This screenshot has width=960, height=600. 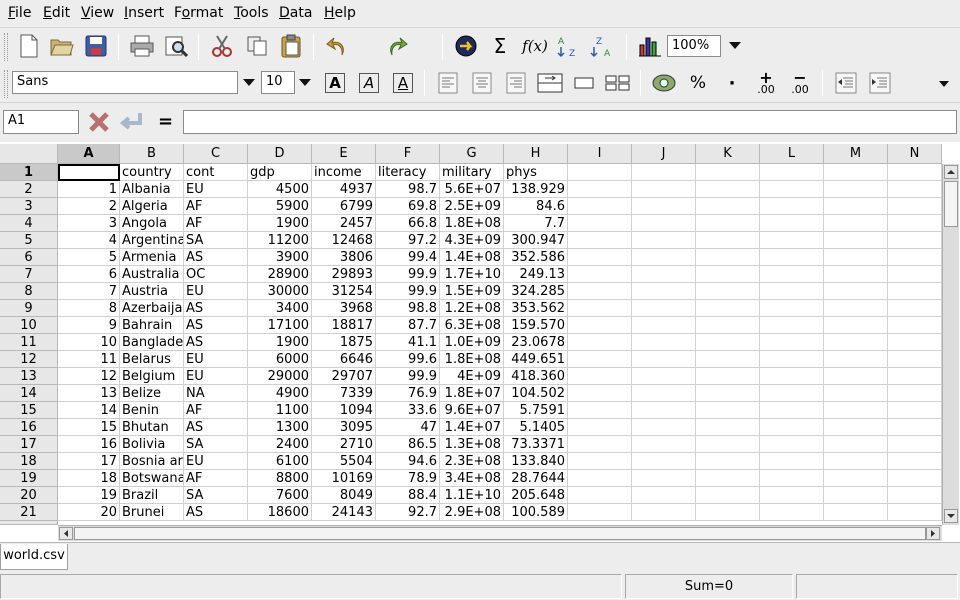 I want to click on menu-data: Data, so click(x=295, y=13).